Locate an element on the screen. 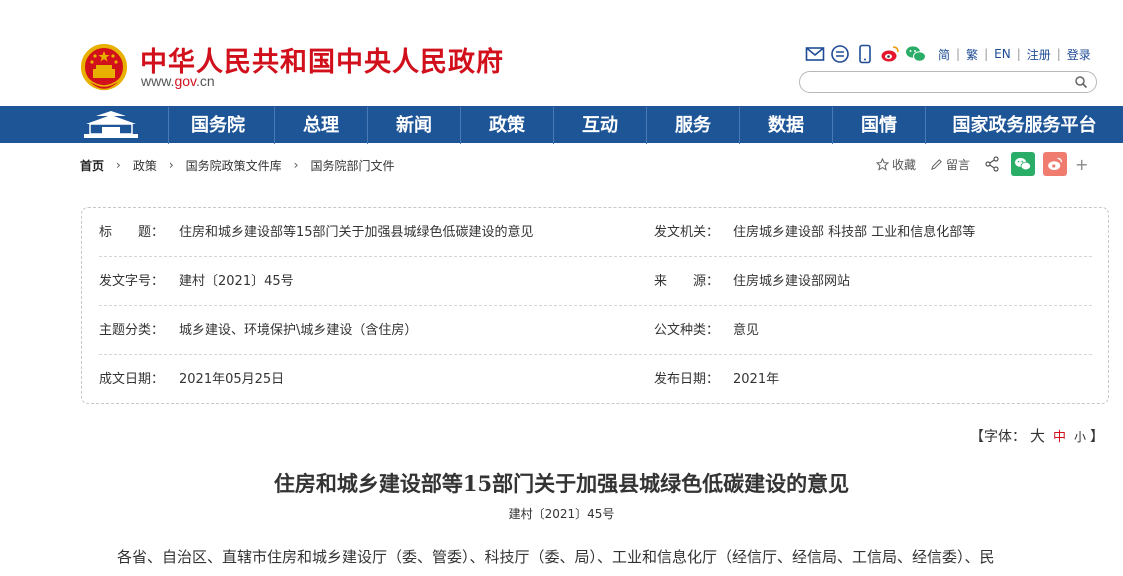 This screenshot has width=1123, height=576. info-label: 公文种类： is located at coordinates (687, 330).